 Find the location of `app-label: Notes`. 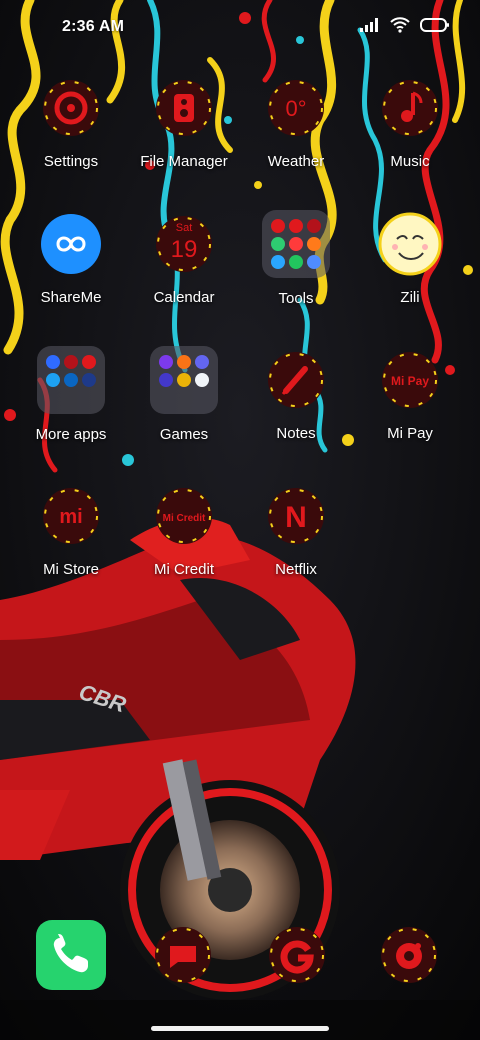

app-label: Notes is located at coordinates (296, 433).